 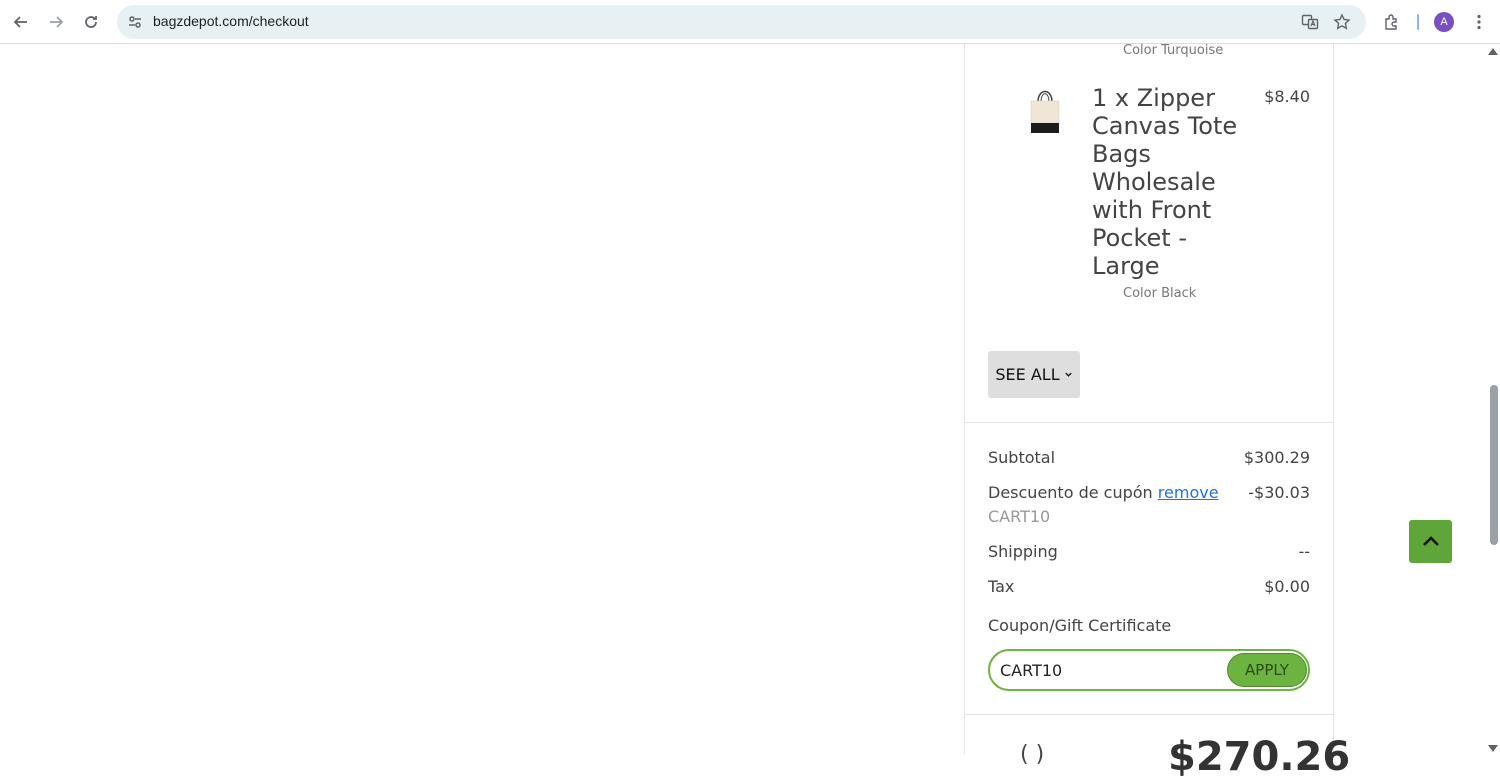 I want to click on item-price: $8.40, so click(x=1287, y=96).